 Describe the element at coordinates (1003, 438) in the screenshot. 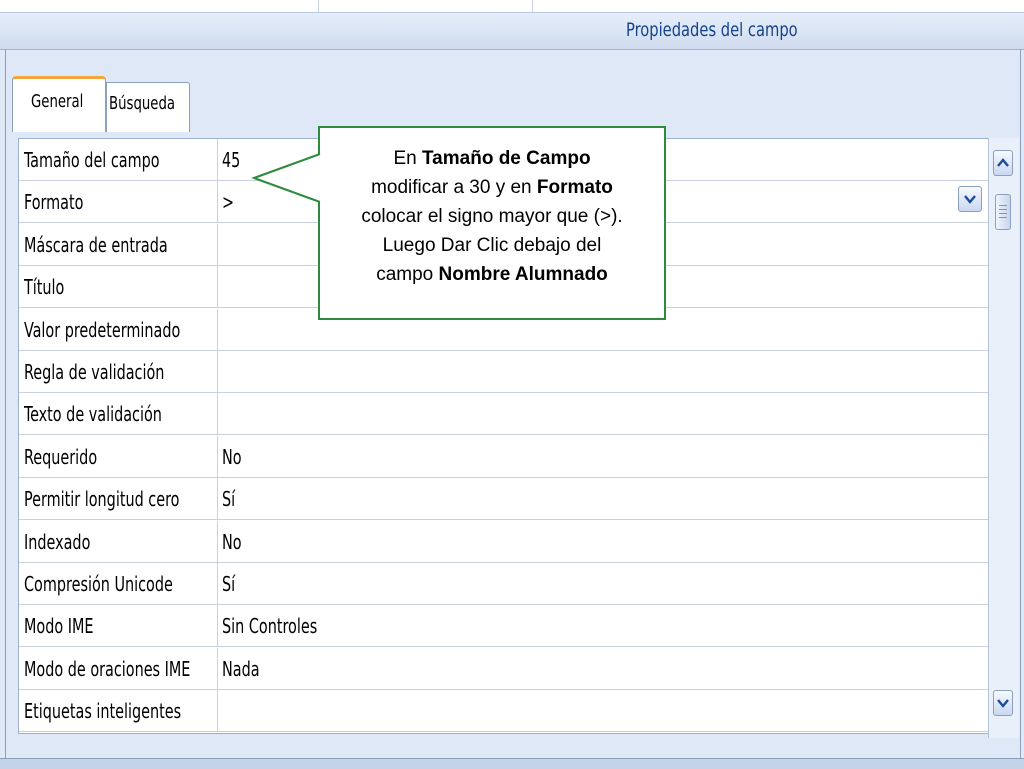

I see `vertical-scrollbar` at that location.